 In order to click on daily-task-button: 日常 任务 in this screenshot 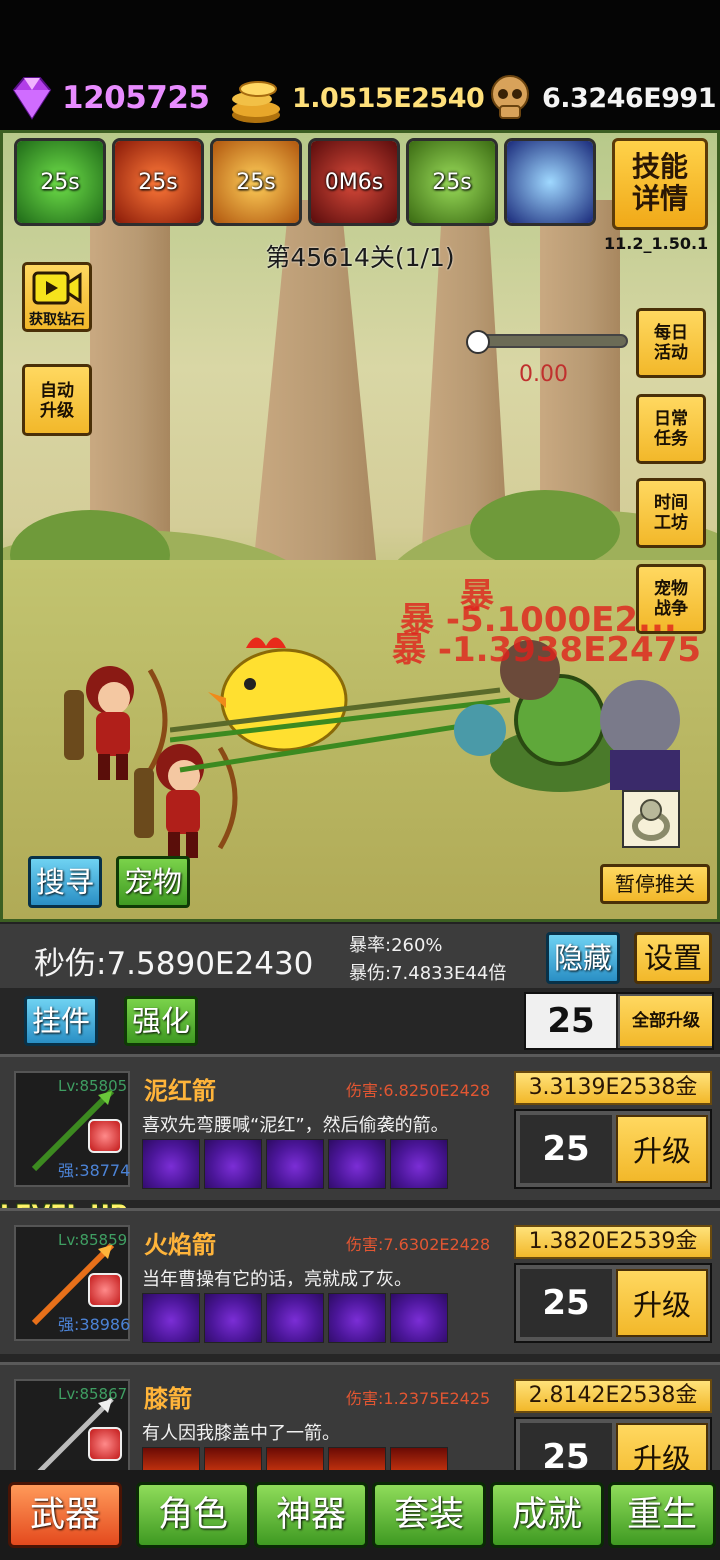, I will do `click(671, 429)`.